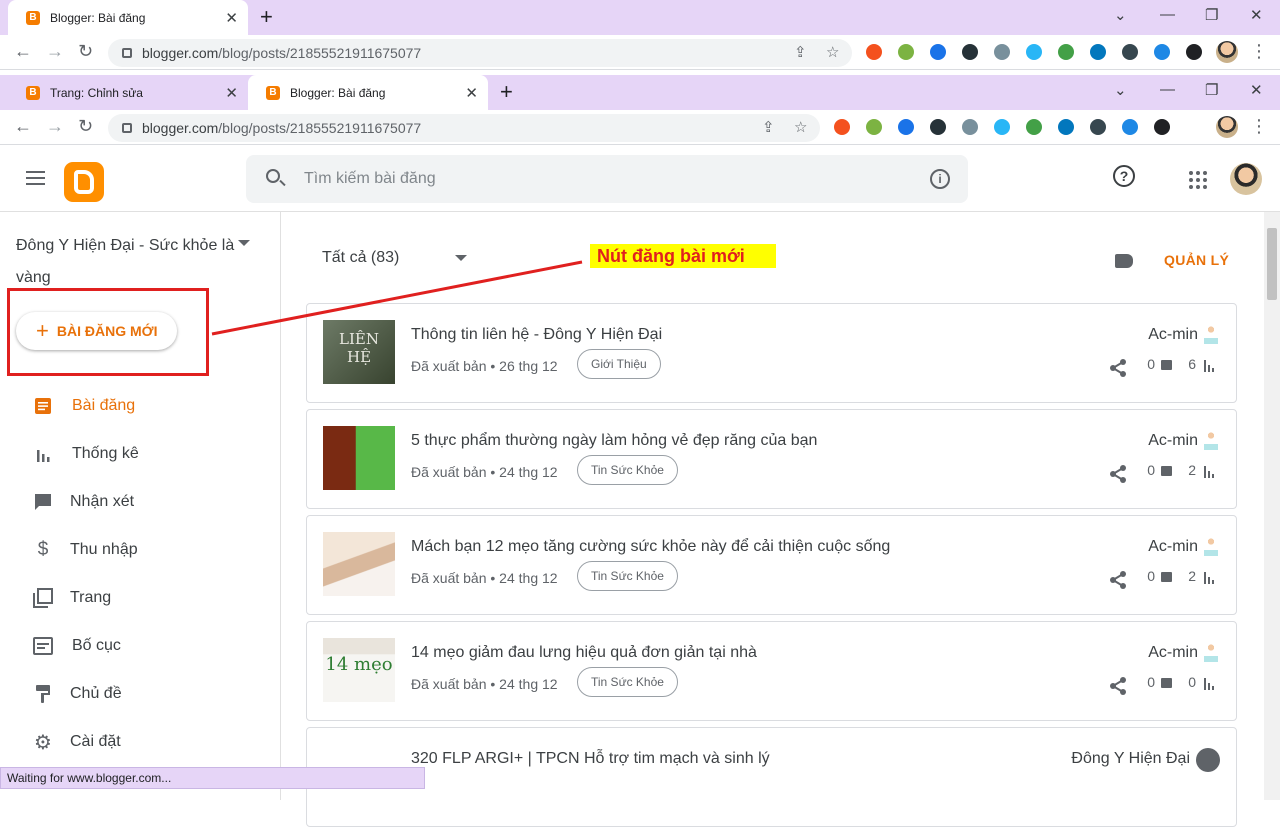 This screenshot has width=1280, height=827. I want to click on info-icon: i, so click(940, 179).